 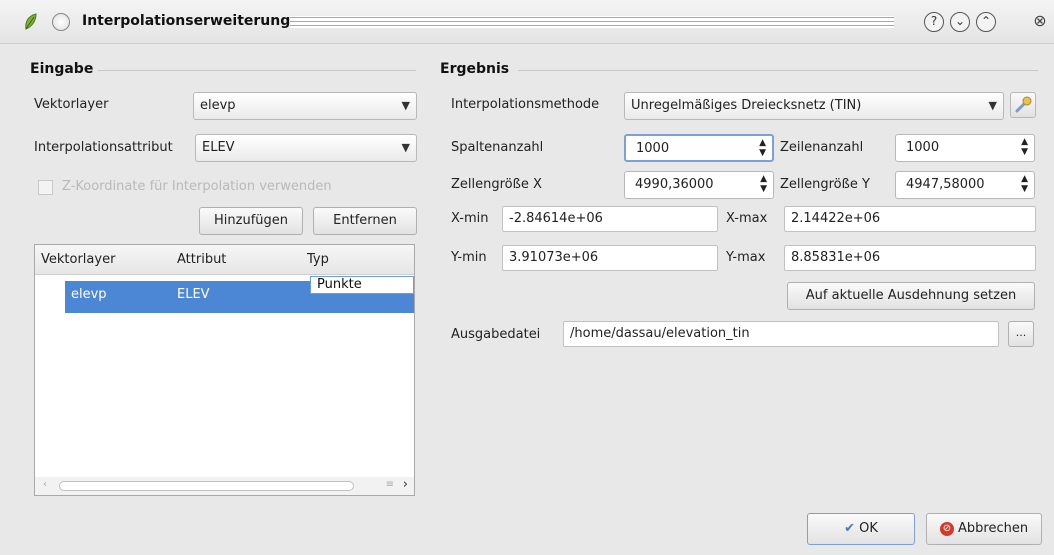 I want to click on row-layer: elevp, so click(x=89, y=294).